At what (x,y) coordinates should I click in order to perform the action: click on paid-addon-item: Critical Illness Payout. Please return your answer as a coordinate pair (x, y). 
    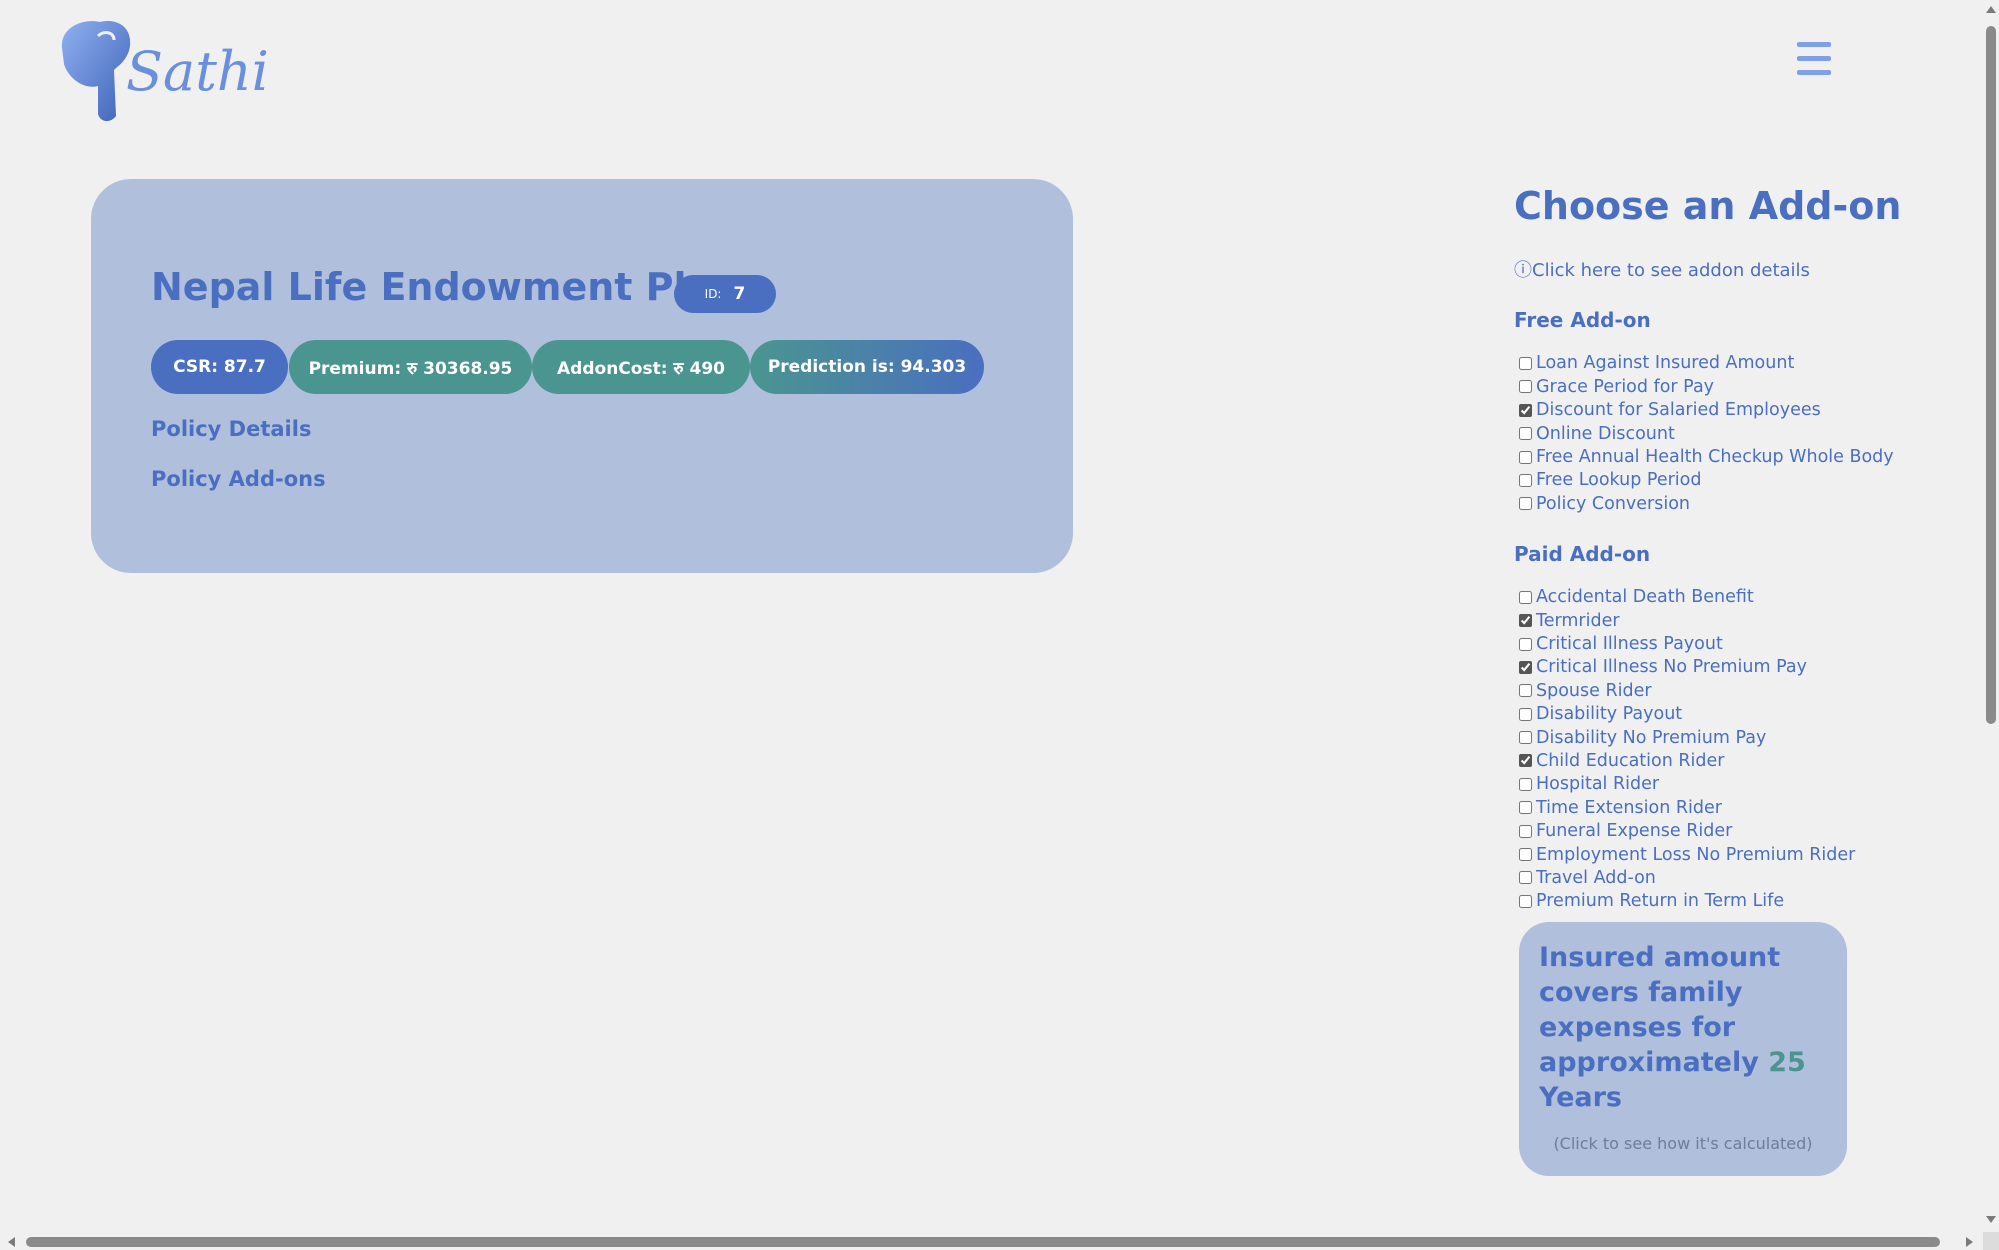
    Looking at the image, I should click on (1734, 643).